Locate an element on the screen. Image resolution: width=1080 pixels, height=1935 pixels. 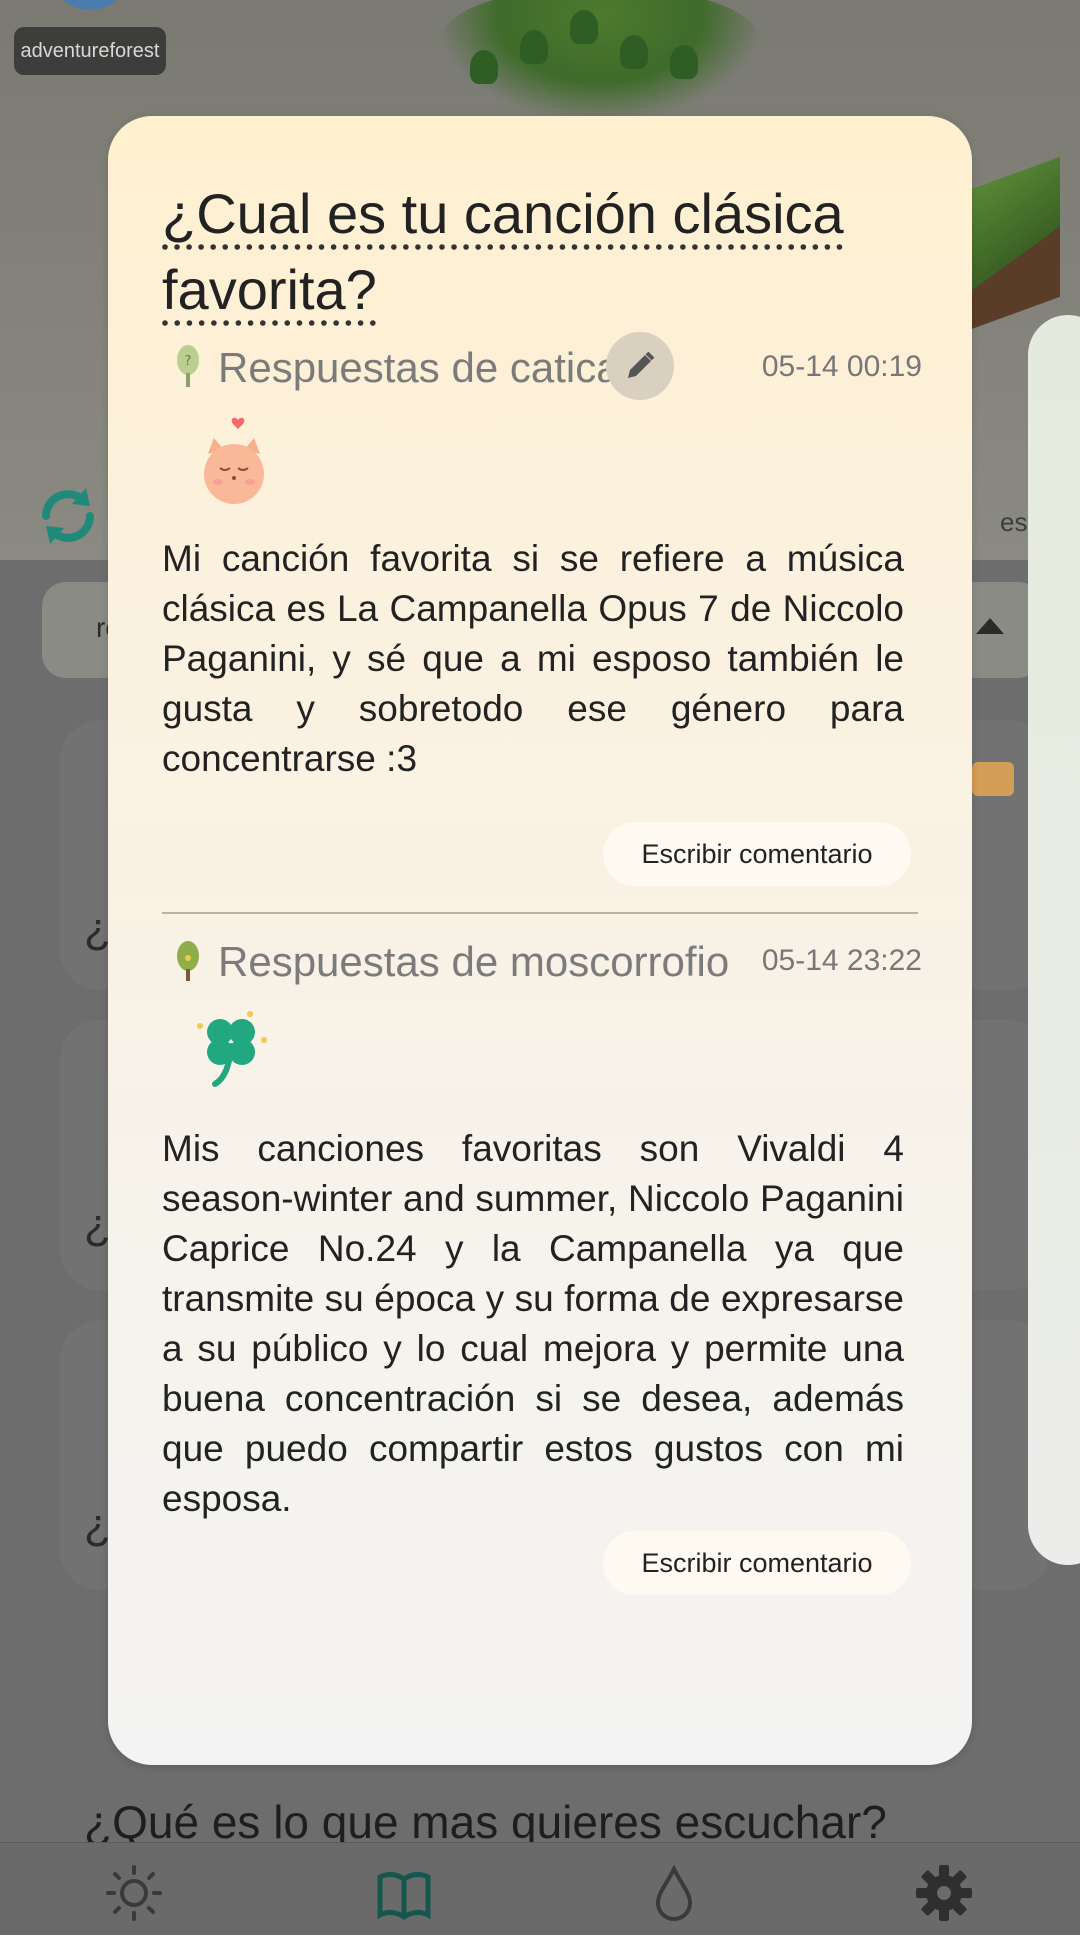
drop-icon is located at coordinates (674, 1893).